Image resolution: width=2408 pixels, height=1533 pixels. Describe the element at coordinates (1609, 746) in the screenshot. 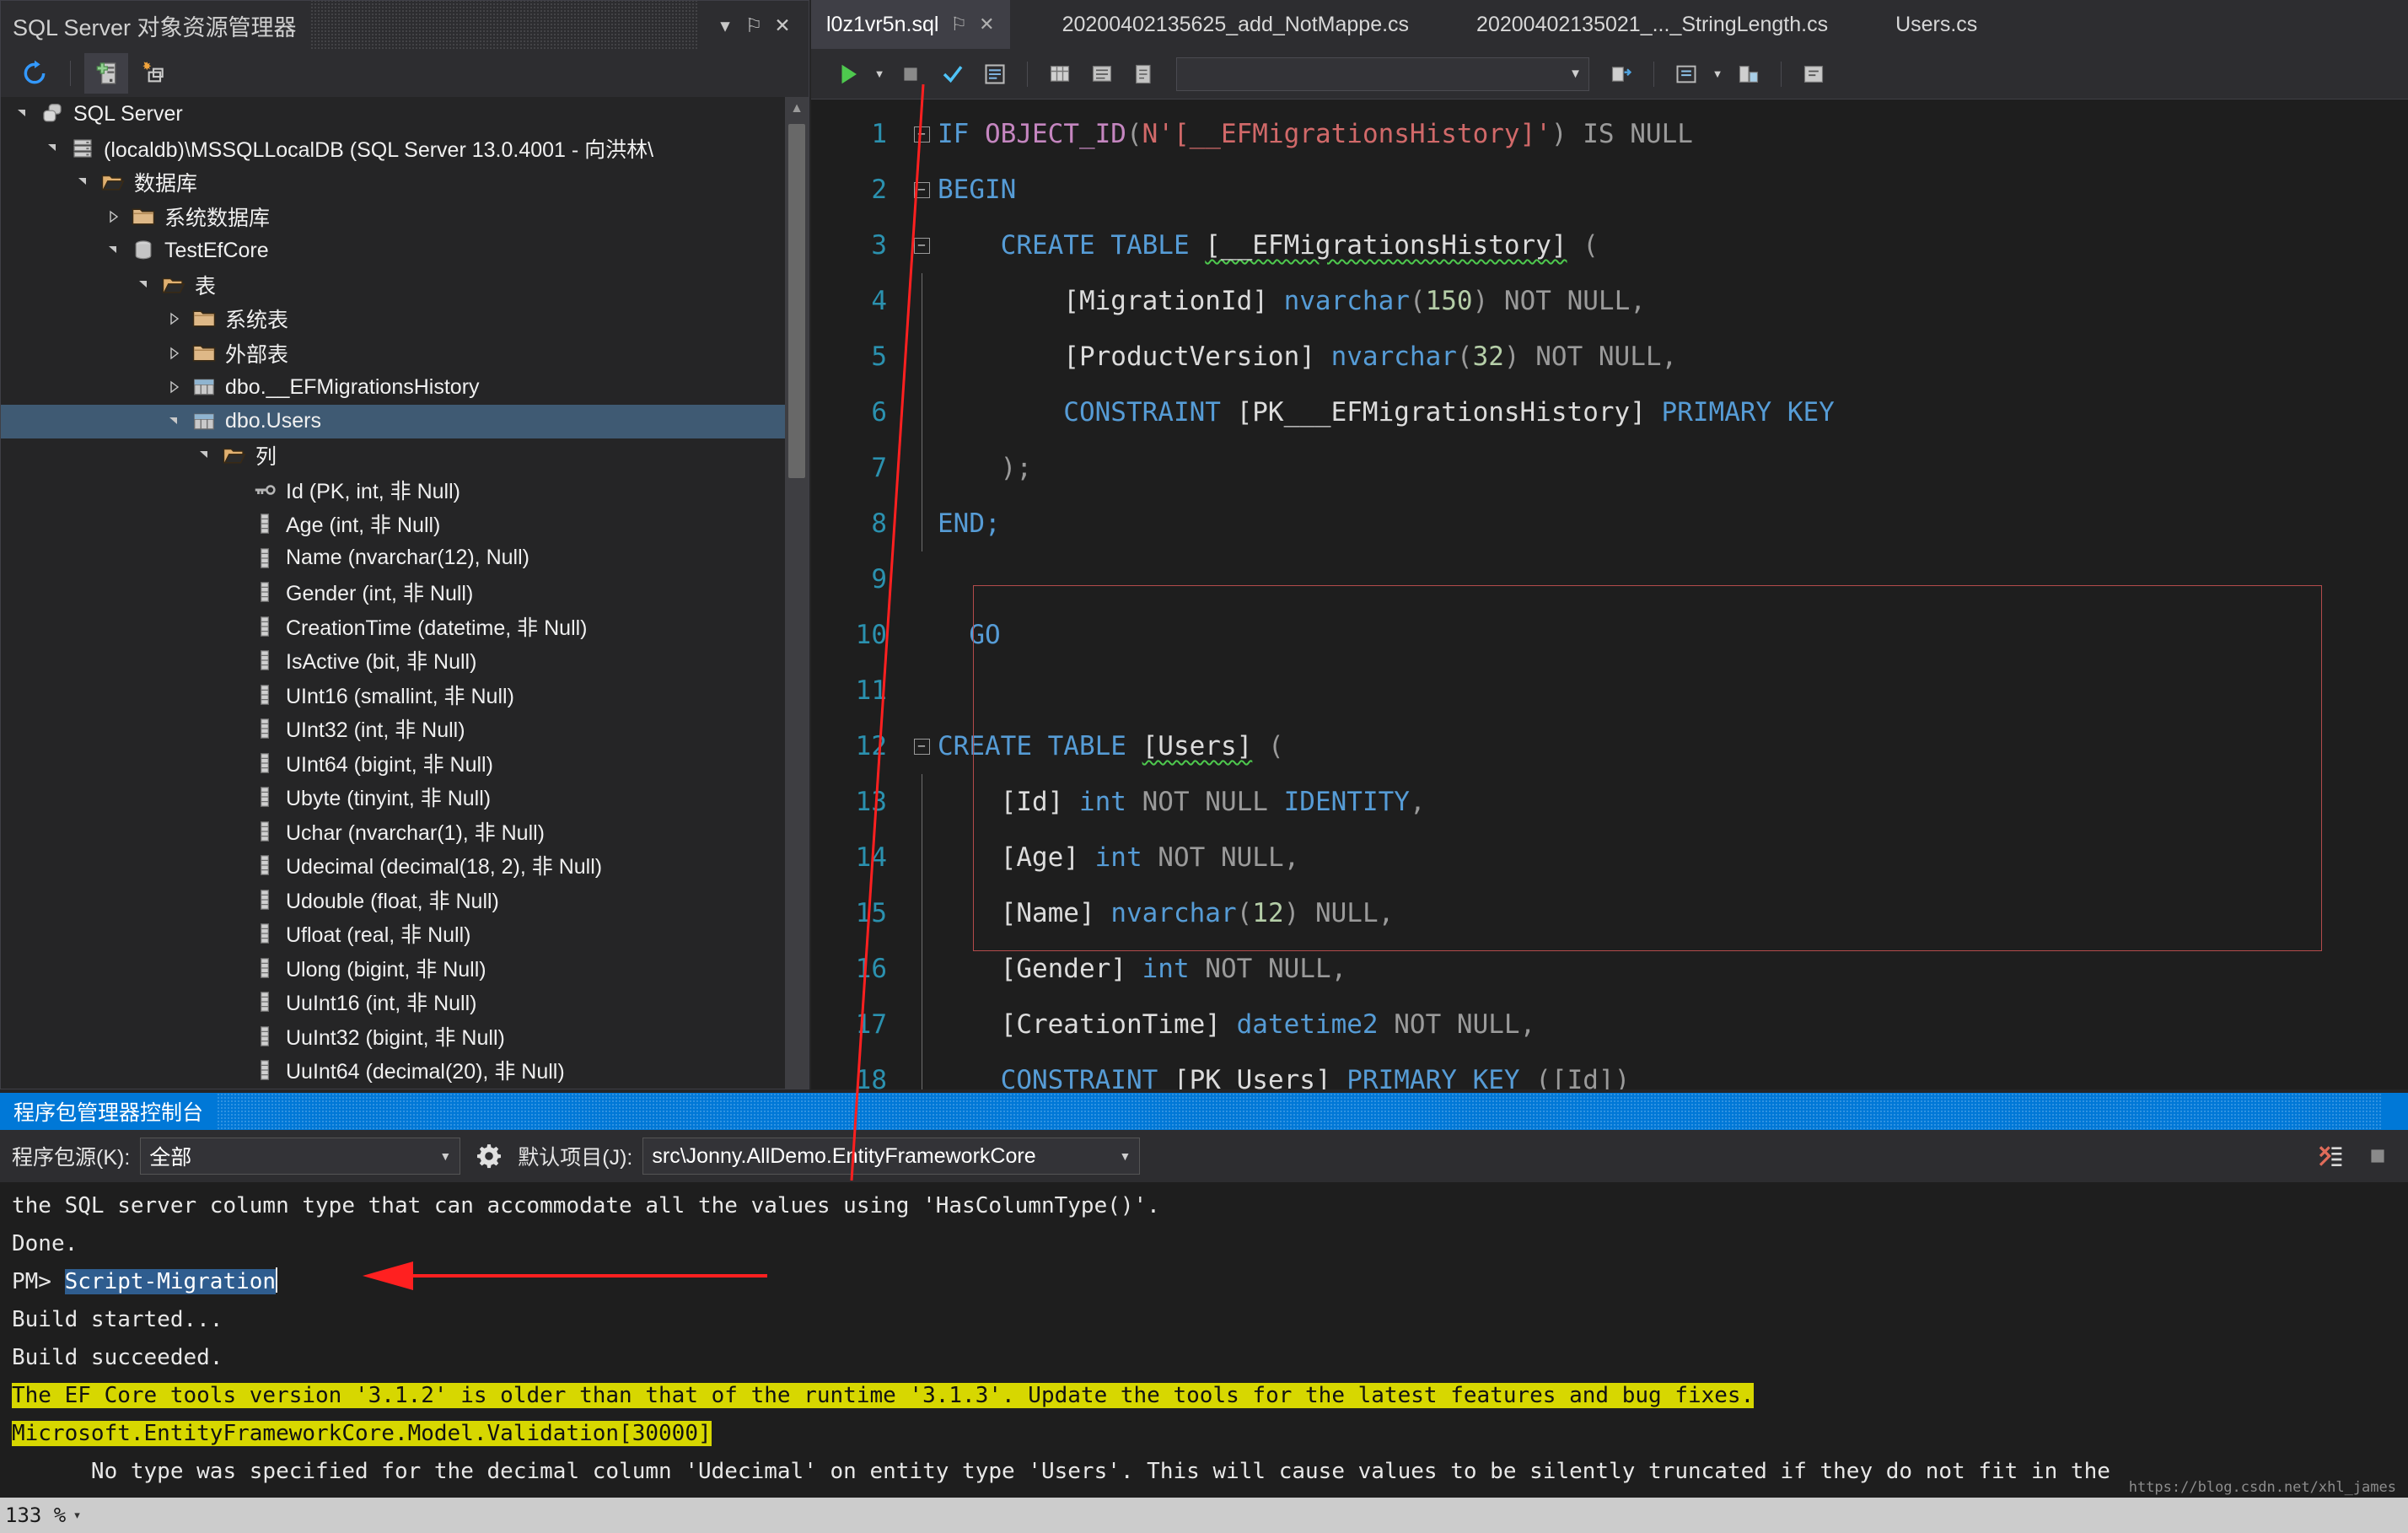

I see `code-line-12: 12− CREATE TABLE [Users] (` at that location.